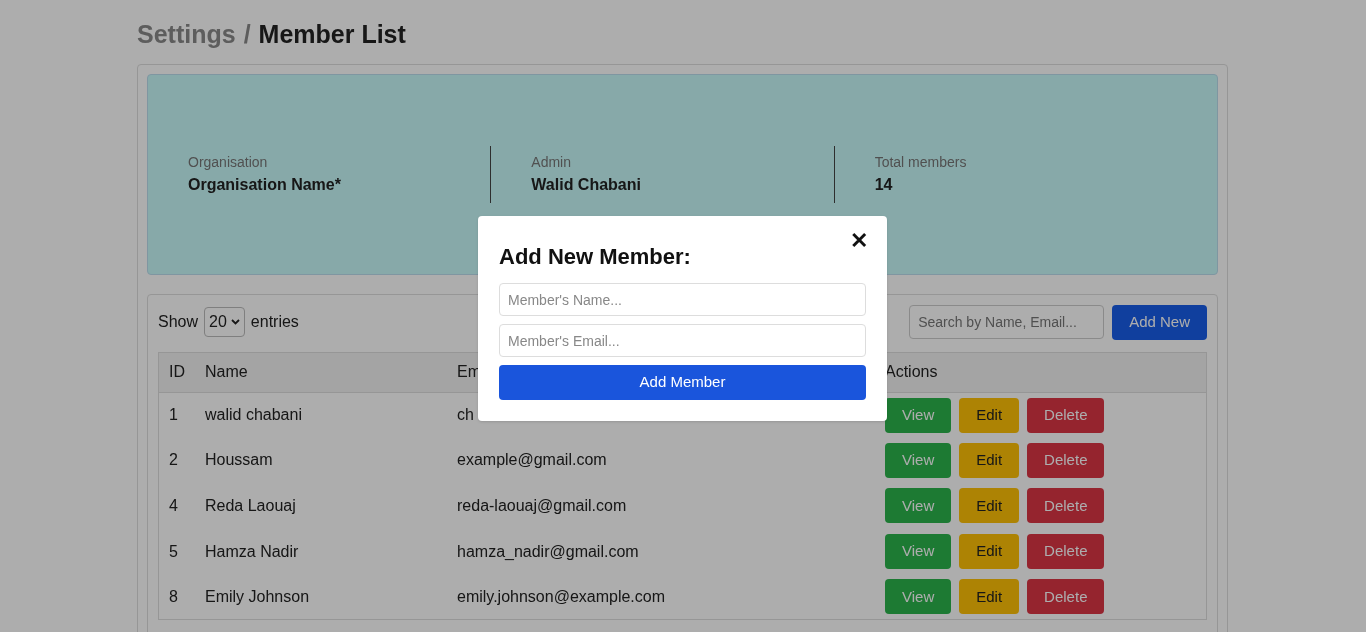 This screenshot has height=632, width=1366. Describe the element at coordinates (173, 415) in the screenshot. I see `id-cell: 1` at that location.